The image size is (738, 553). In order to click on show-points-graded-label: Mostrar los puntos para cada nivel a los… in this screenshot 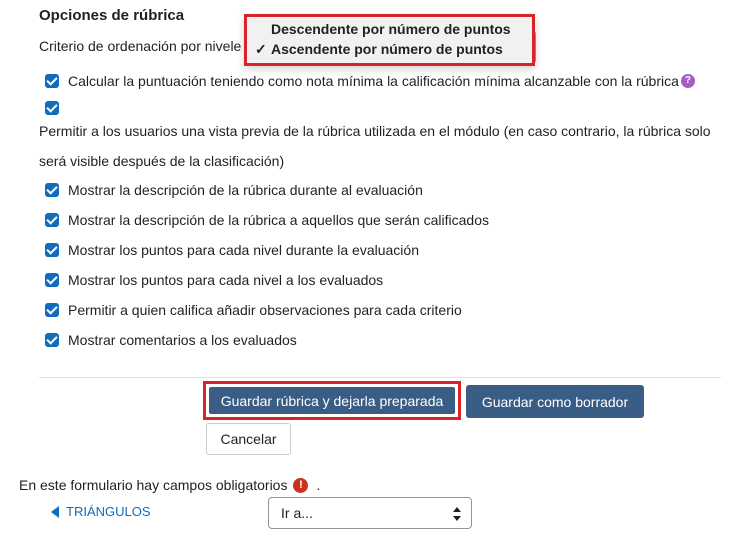, I will do `click(226, 280)`.